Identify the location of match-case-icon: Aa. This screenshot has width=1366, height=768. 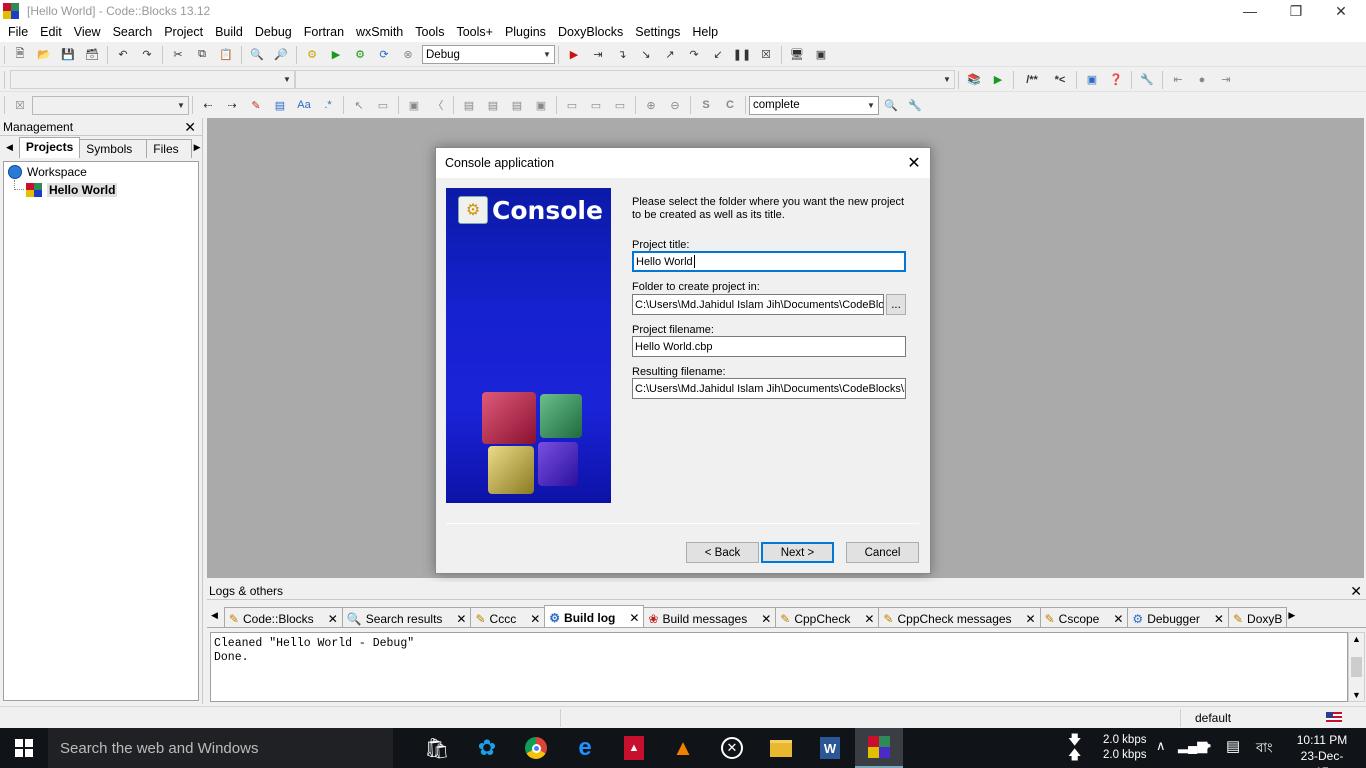
(304, 105).